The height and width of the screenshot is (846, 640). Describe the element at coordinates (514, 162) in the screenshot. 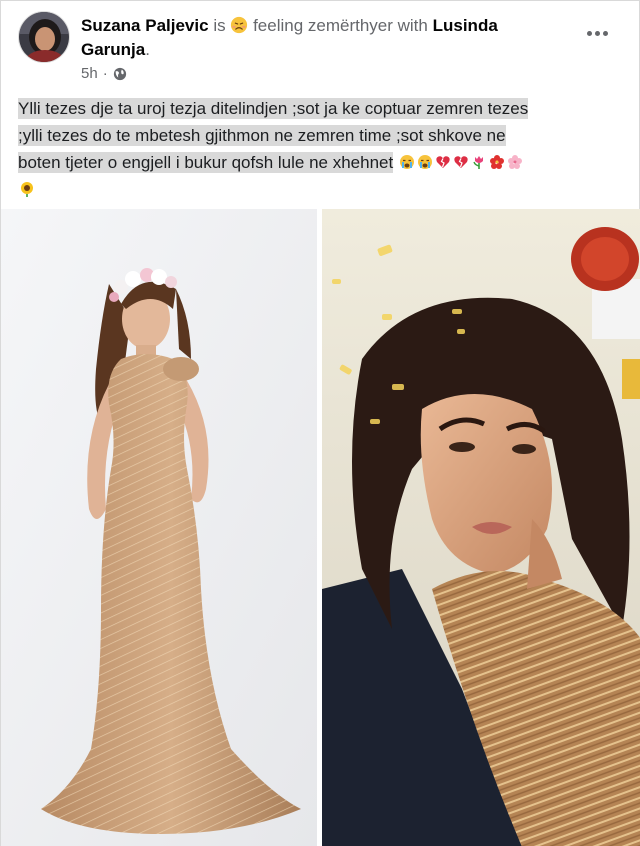

I see `cherry-blossom-icon` at that location.